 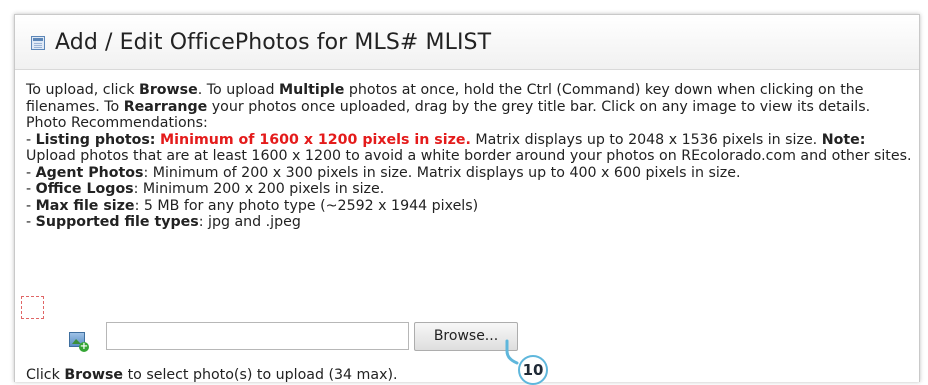 What do you see at coordinates (32, 307) in the screenshot?
I see `drop-placeholder` at bounding box center [32, 307].